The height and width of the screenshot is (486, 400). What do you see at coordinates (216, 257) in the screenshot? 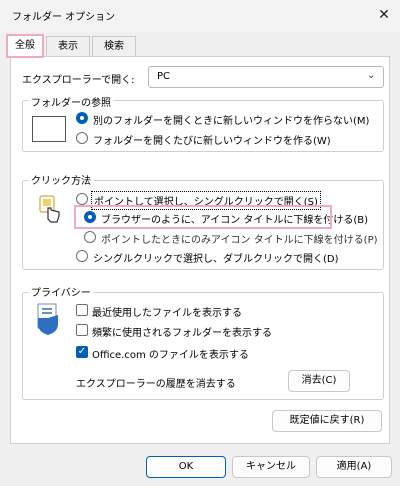
I see `option-double-click: シングルクリックで選択し、ダブルクリックで開く(D)` at bounding box center [216, 257].